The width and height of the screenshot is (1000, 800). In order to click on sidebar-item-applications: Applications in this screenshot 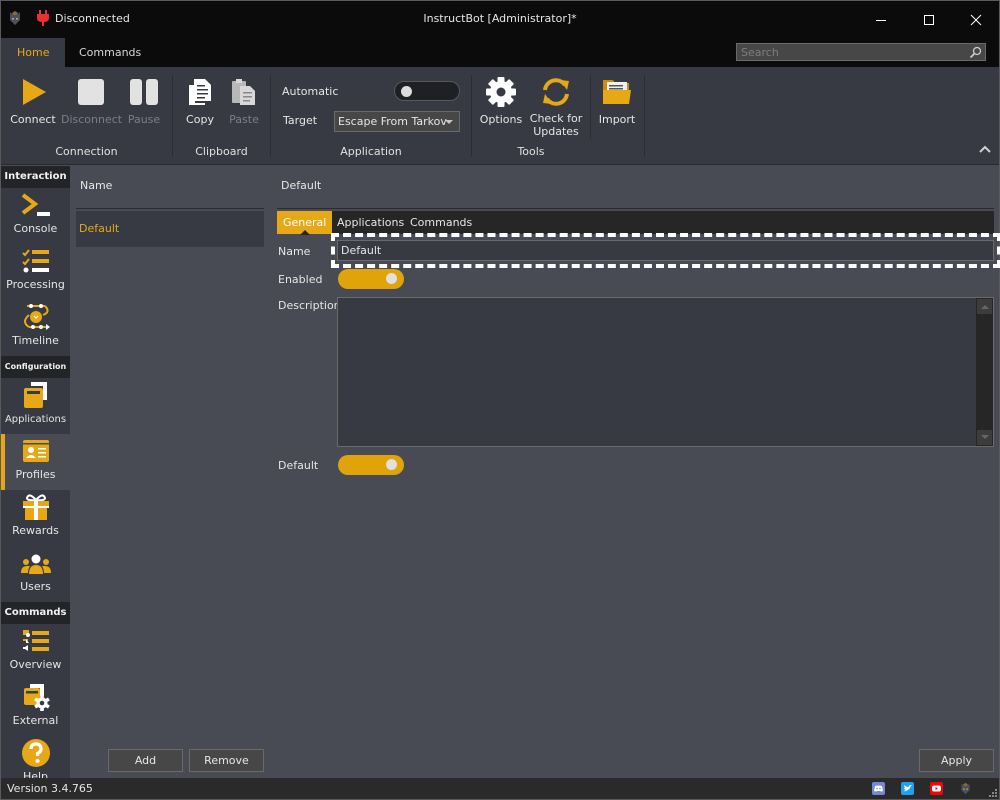, I will do `click(35, 406)`.